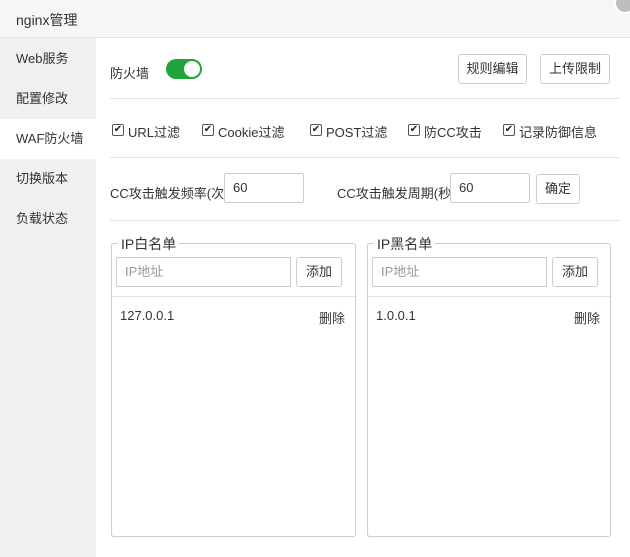  I want to click on blacklist-ip-input: IP地址, so click(459, 272).